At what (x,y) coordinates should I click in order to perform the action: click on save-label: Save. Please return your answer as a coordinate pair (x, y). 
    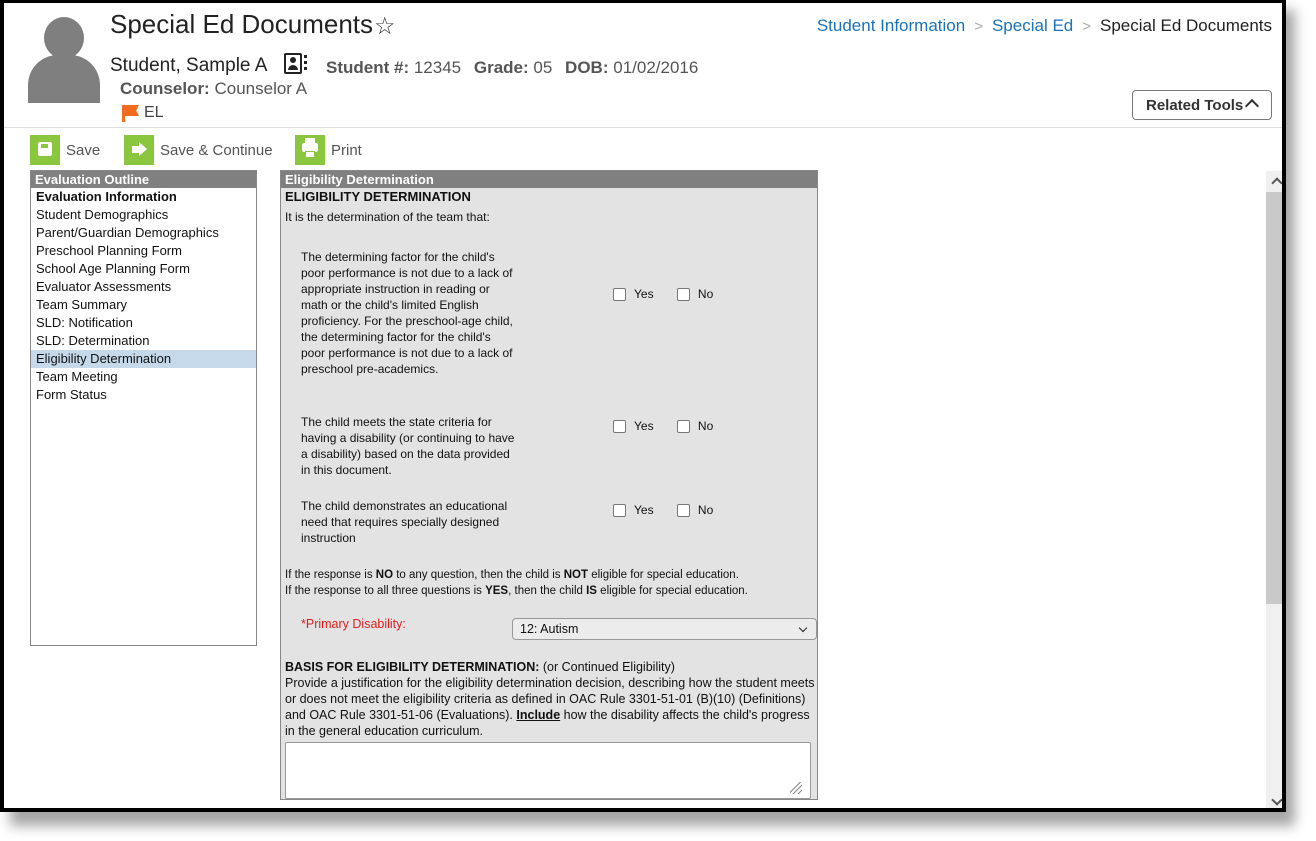
    Looking at the image, I should click on (83, 150).